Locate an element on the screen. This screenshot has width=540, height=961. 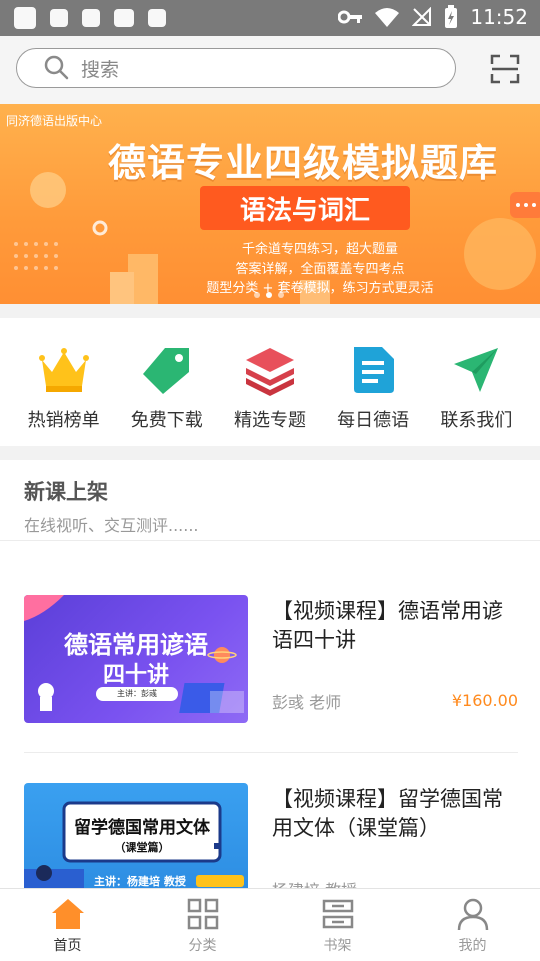
course-thumbnail: 德语常用谚语 四十讲 主讲：彭彧 is located at coordinates (136, 659).